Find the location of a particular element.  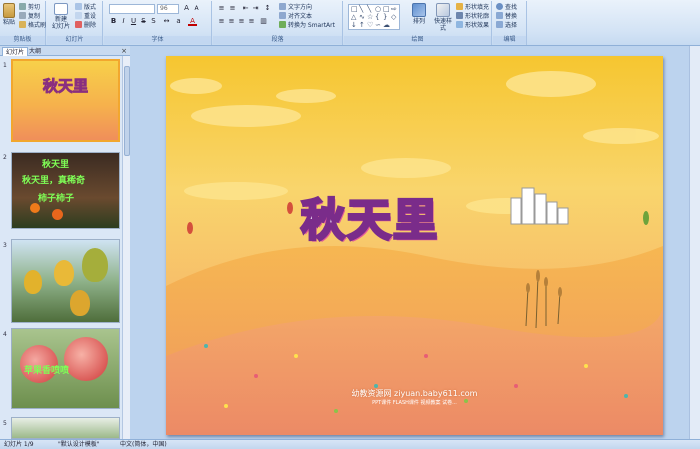

reset-button: 重设 is located at coordinates (85, 16).